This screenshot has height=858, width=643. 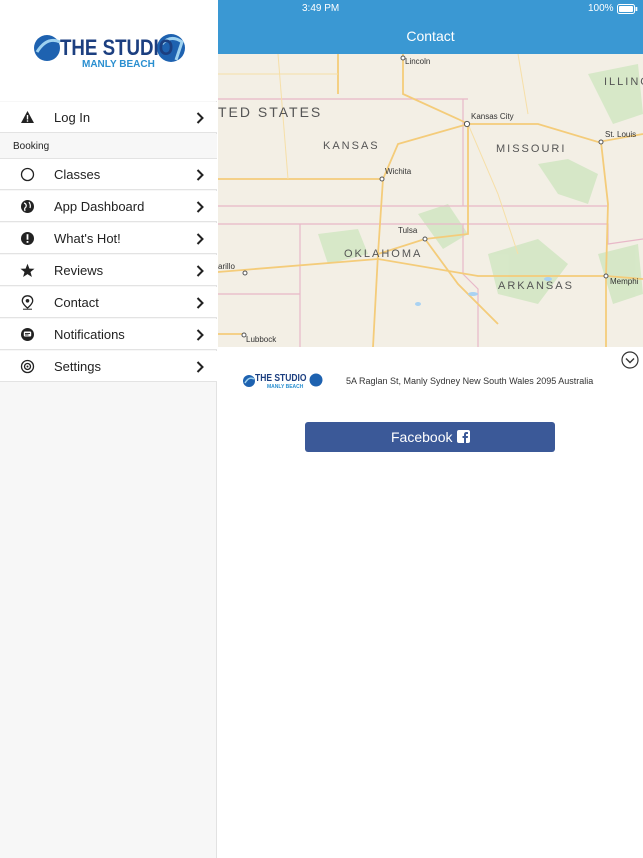 I want to click on warning-icon, so click(x=27, y=117).